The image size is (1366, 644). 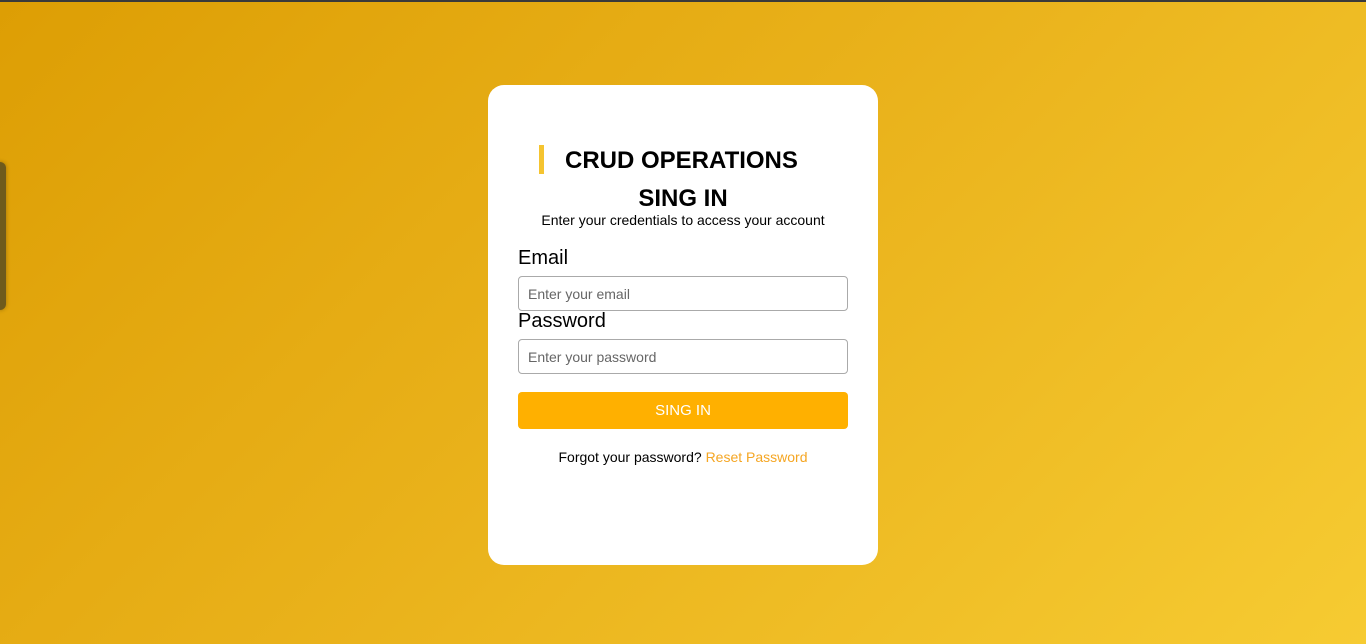 What do you see at coordinates (3, 236) in the screenshot?
I see `side-drawer-handle` at bounding box center [3, 236].